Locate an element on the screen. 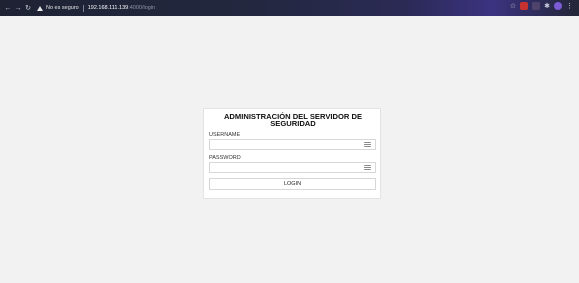  back-arrow-icon: ← is located at coordinates (8, 8).